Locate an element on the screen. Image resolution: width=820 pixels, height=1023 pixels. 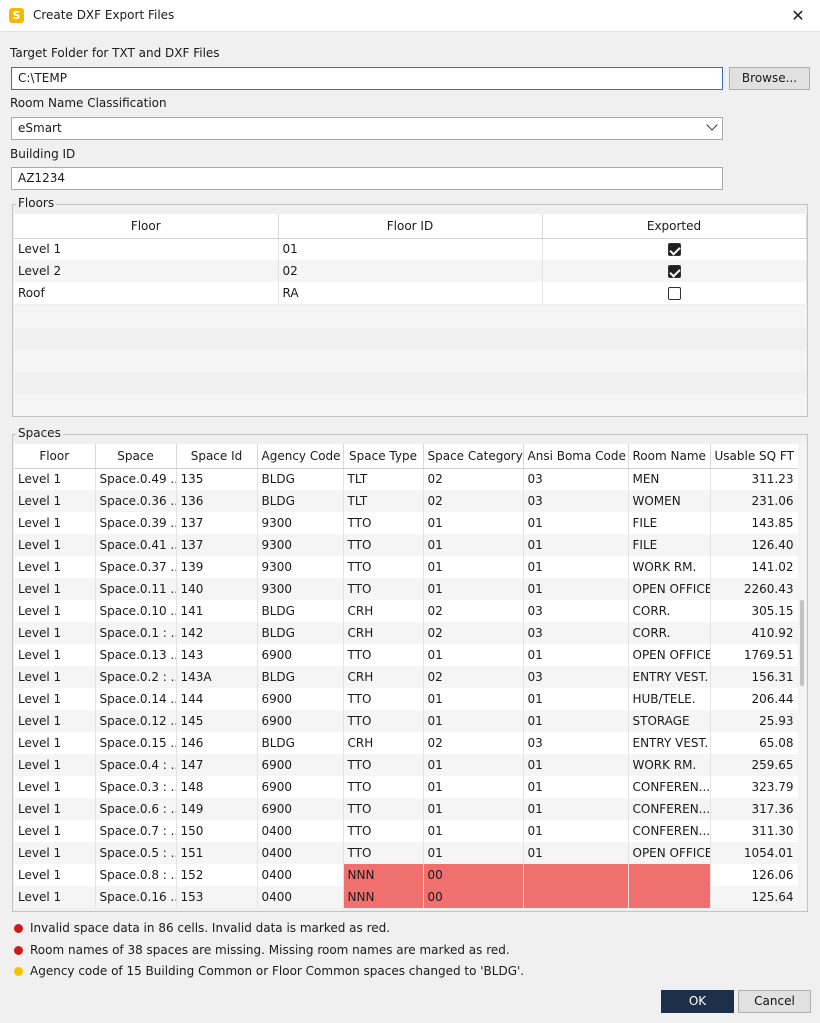
floor-id-cell: RA is located at coordinates (410, 293).